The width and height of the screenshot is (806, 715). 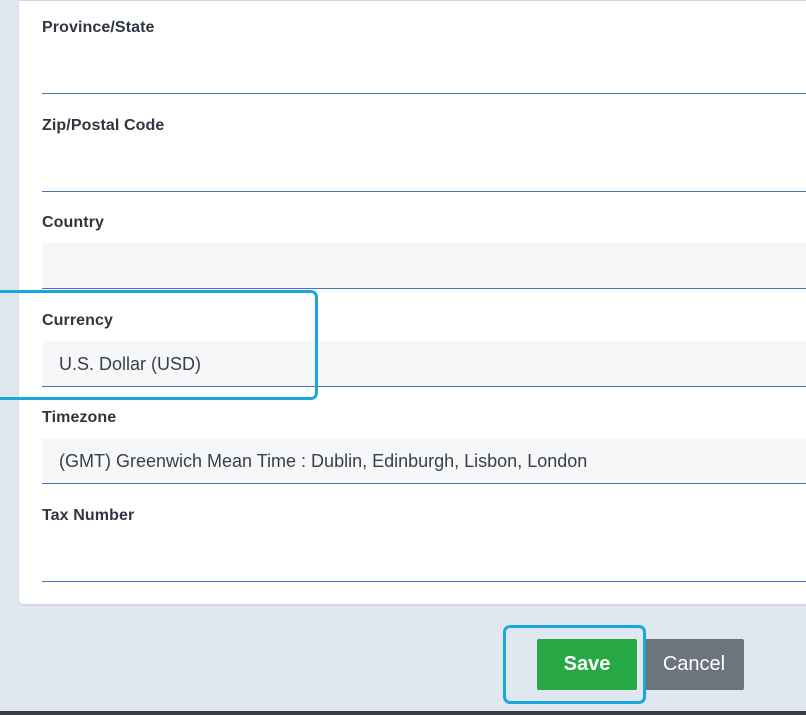 I want to click on province-label: Province/State, so click(x=98, y=27).